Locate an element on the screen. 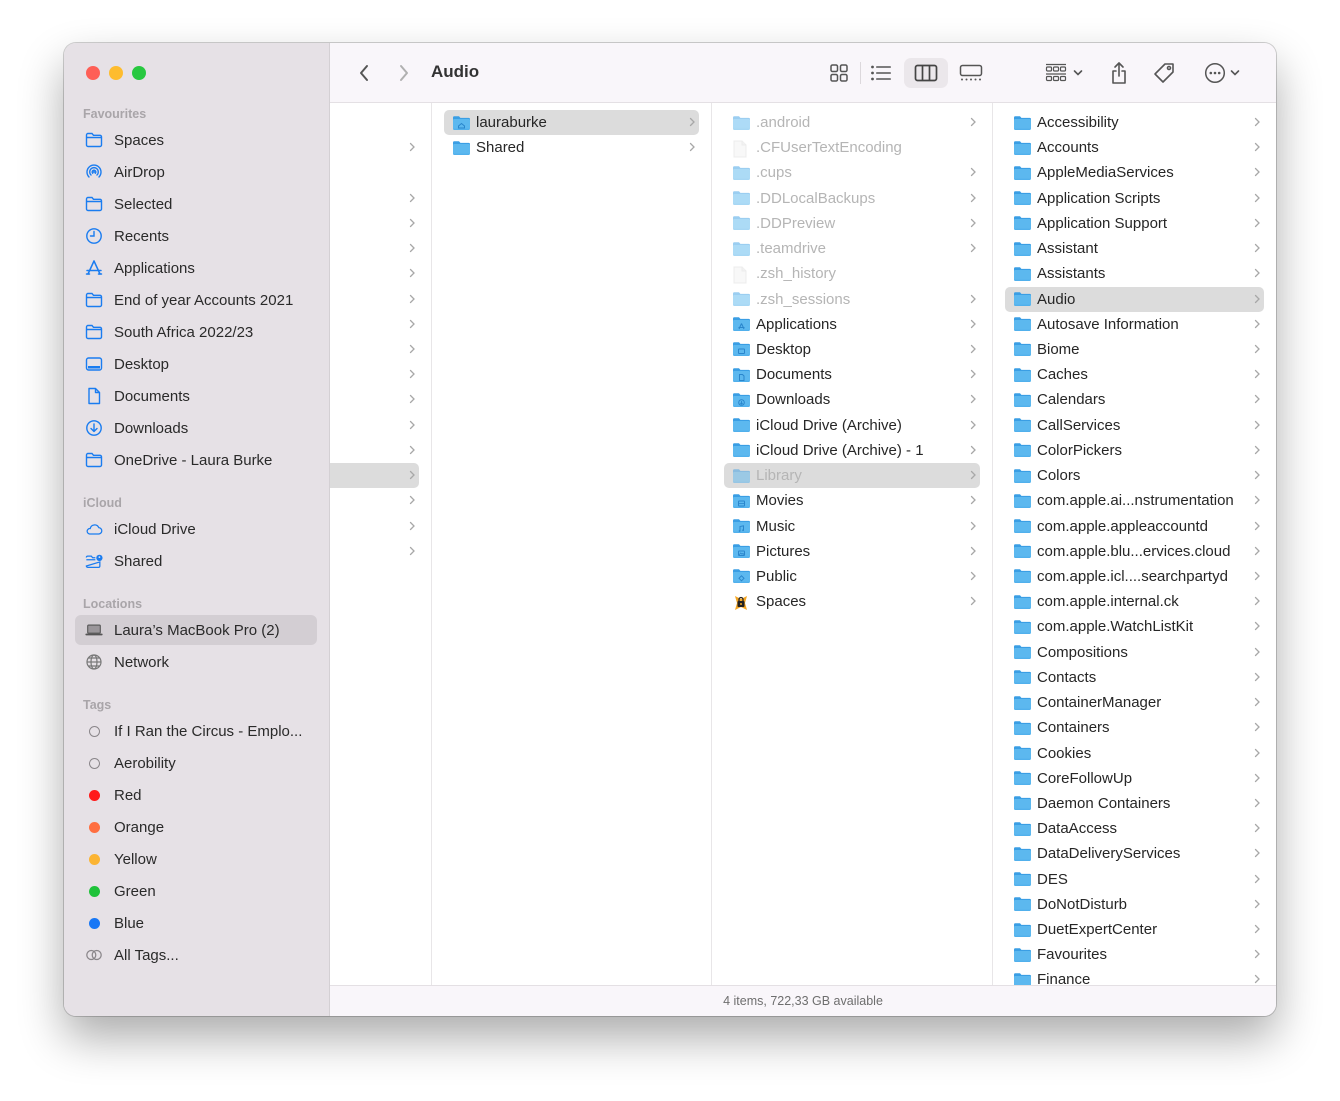 This screenshot has height=1101, width=1340. sidebar-item-yellow: Yellow is located at coordinates (196, 859).